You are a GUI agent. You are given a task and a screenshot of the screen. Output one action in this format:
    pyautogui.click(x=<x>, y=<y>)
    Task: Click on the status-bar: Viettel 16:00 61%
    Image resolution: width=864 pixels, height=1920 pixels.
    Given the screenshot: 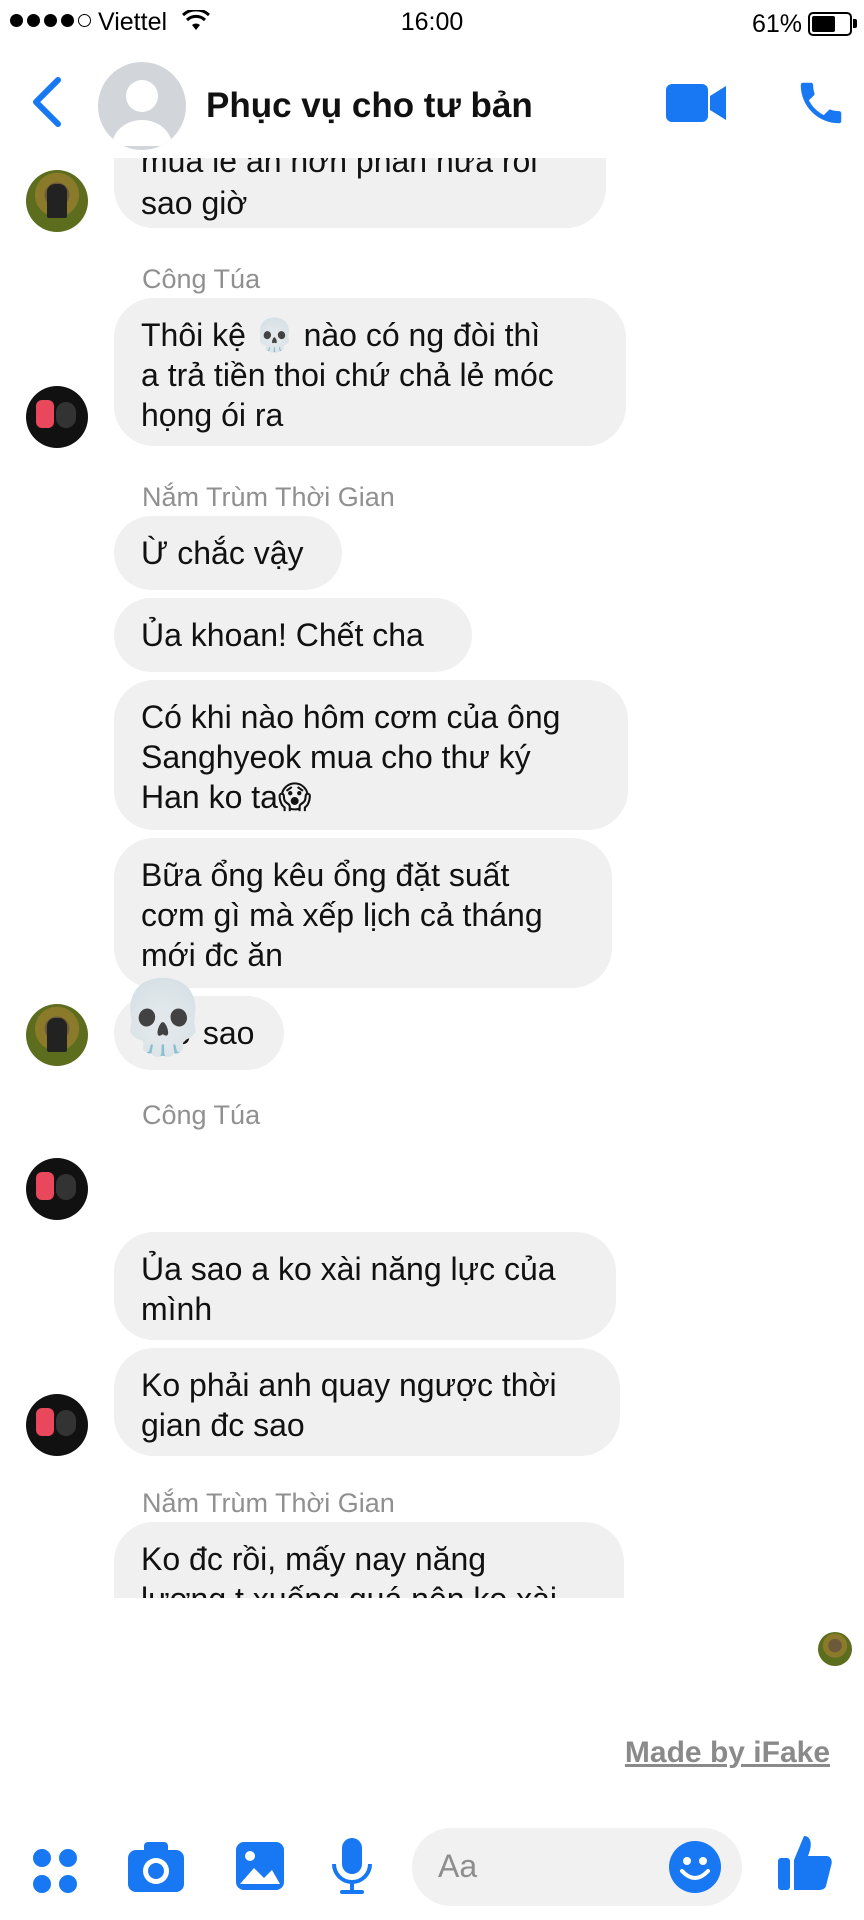 What is the action you would take?
    pyautogui.click(x=432, y=23)
    